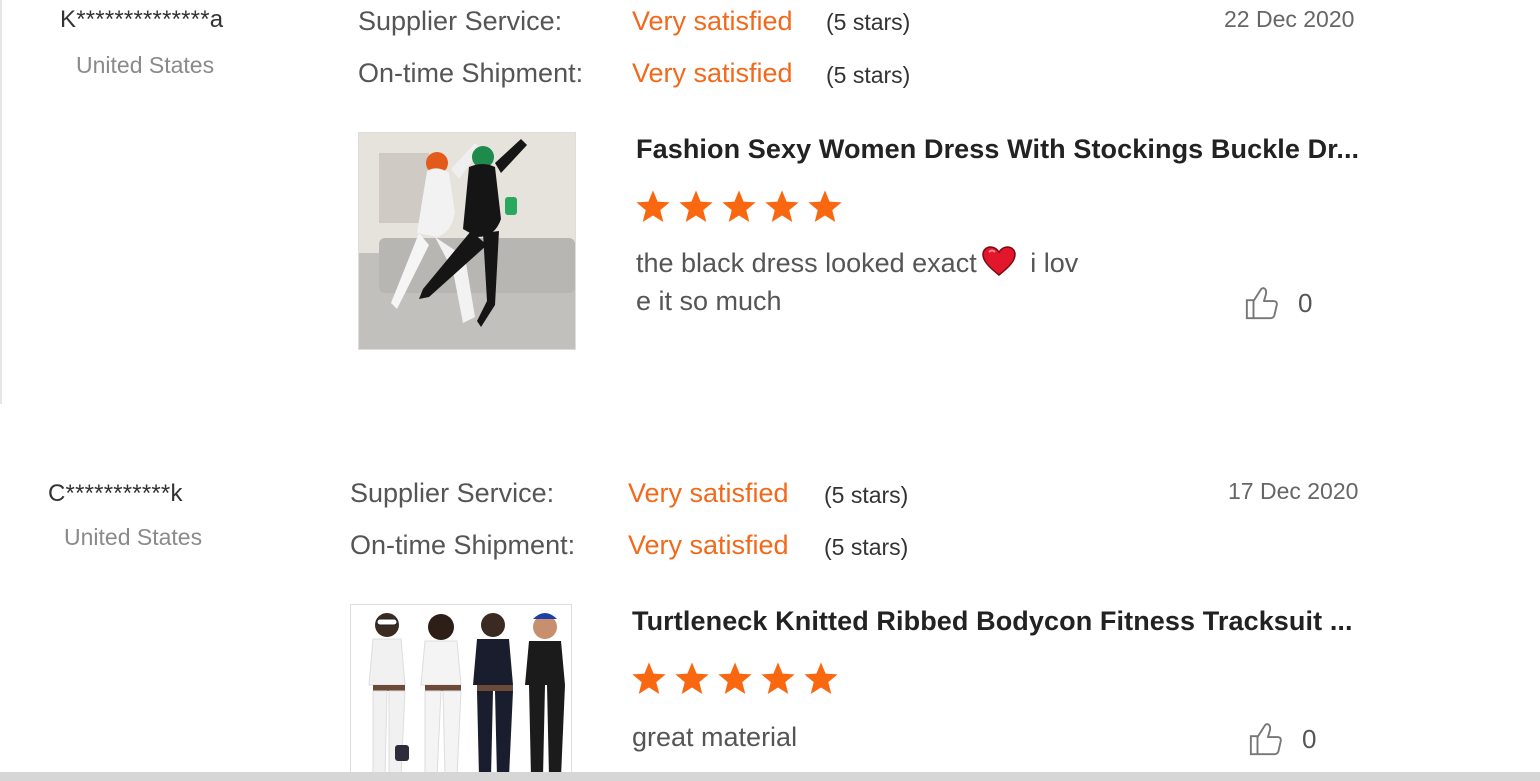 This screenshot has width=1540, height=781. Describe the element at coordinates (142, 19) in the screenshot. I see `buyer-name: K**************a` at that location.